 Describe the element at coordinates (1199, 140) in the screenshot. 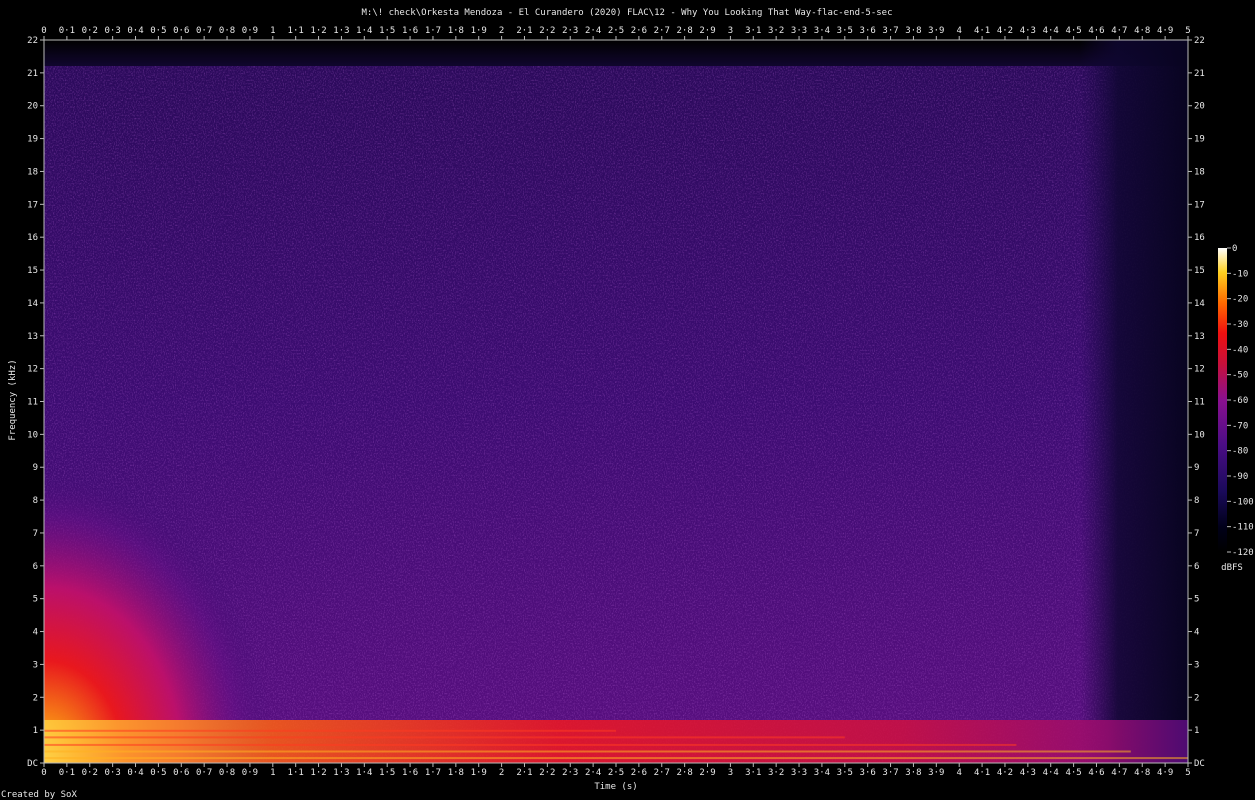

I see `y-tick-label: 19` at that location.